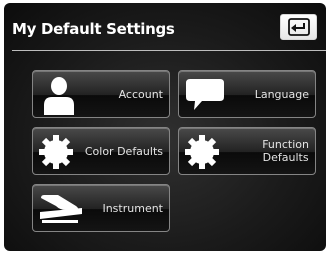  What do you see at coordinates (140, 94) in the screenshot?
I see `account-label: Account` at bounding box center [140, 94].